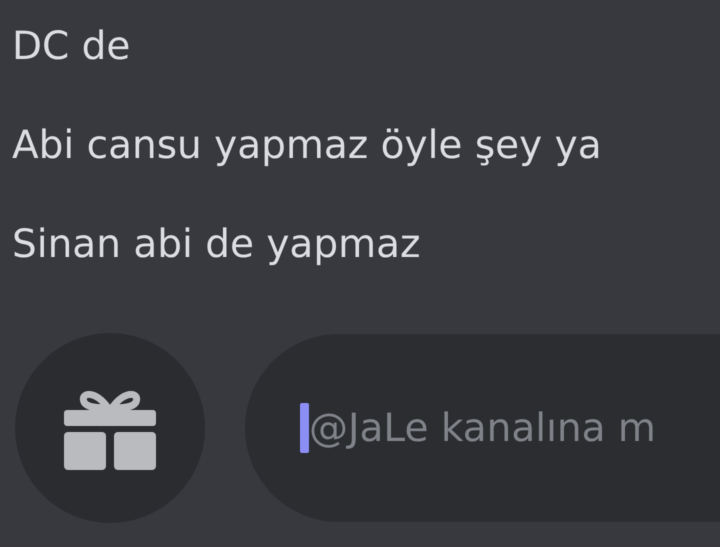 Image resolution: width=720 pixels, height=547 pixels. Describe the element at coordinates (72, 47) in the screenshot. I see `message-text: DC de` at that location.